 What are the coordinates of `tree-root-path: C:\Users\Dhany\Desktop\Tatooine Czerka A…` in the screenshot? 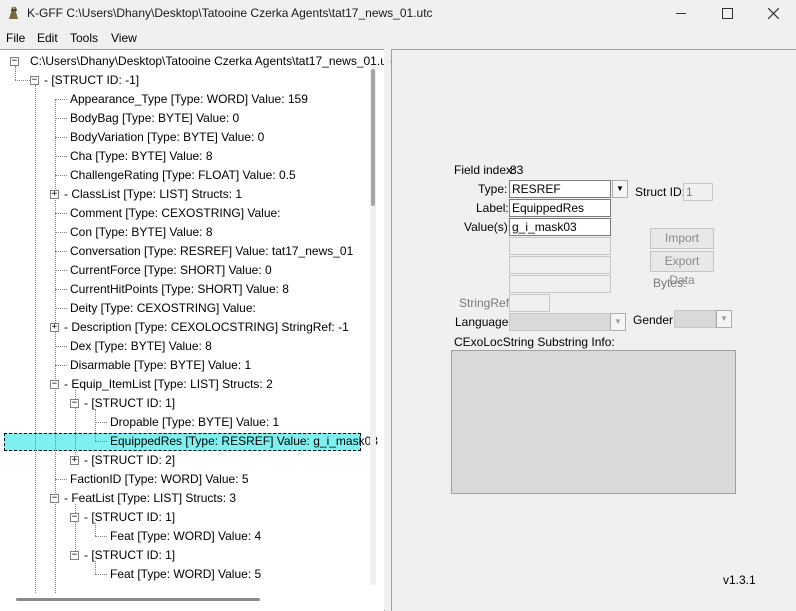 It's located at (213, 61).